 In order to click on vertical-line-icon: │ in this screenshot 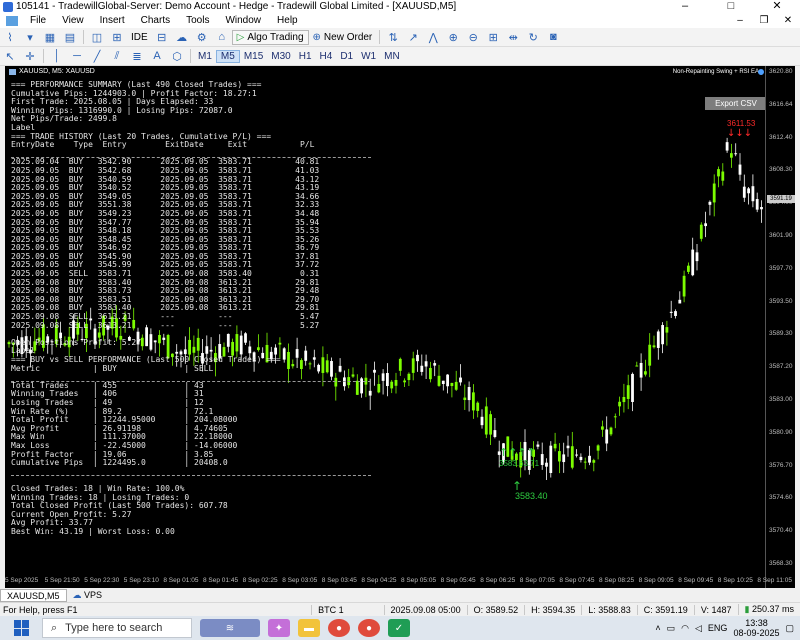, I will do `click(57, 56)`.